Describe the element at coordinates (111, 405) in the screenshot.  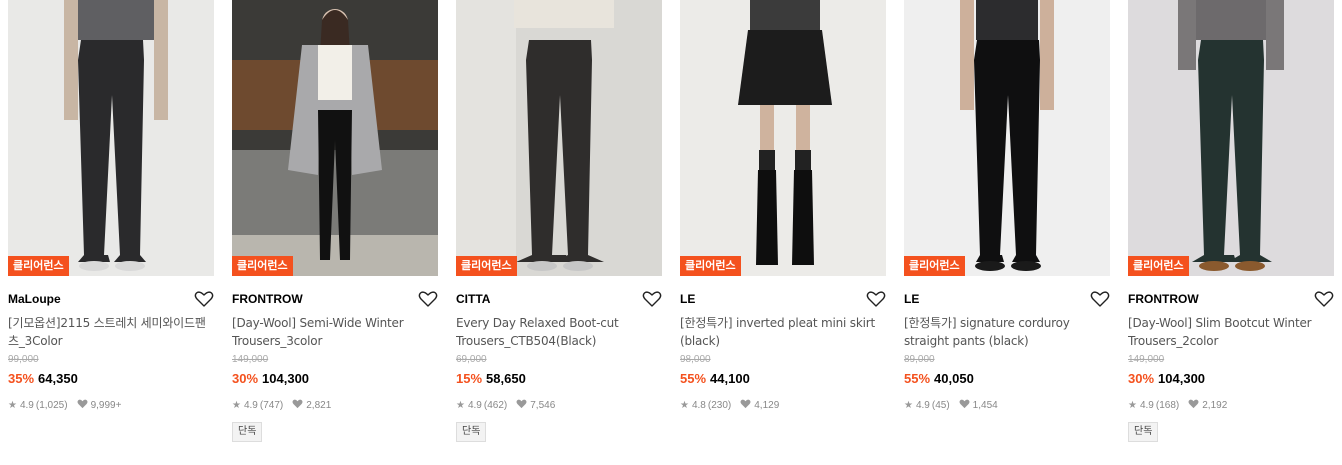
I see `product-stats: ★ 4.9 (1,025) 9,999+` at that location.